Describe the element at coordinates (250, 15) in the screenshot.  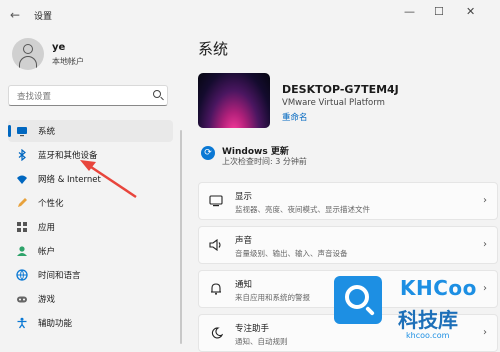
I see `title-bar: ← 设置 — ☐ ✕` at that location.